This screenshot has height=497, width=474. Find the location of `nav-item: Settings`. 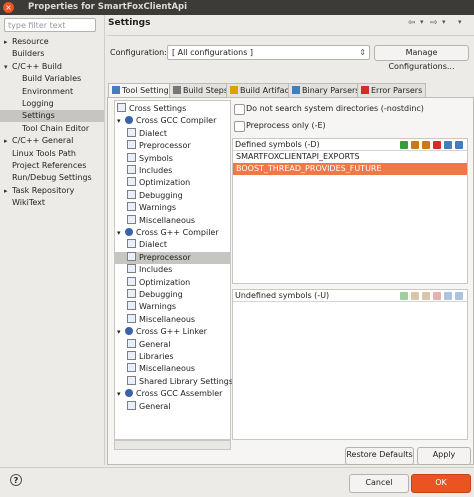

nav-item: Settings is located at coordinates (52, 116).